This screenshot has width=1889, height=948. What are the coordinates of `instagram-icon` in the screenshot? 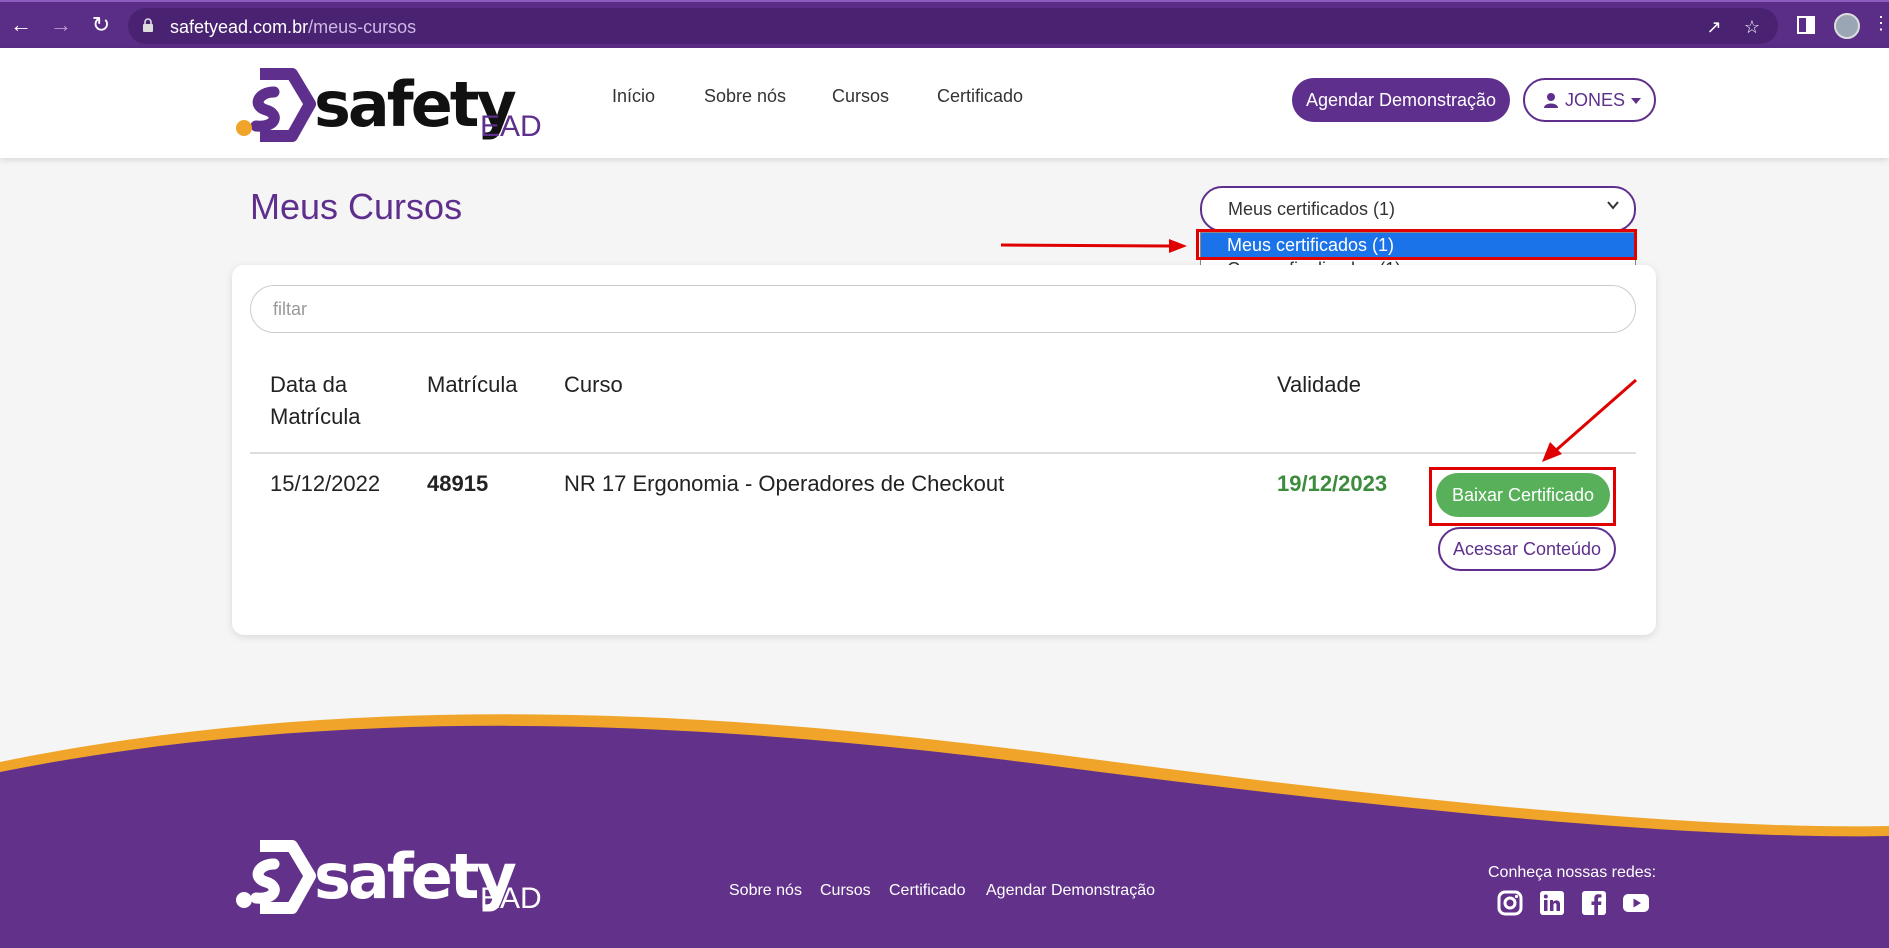 It's located at (1510, 903).